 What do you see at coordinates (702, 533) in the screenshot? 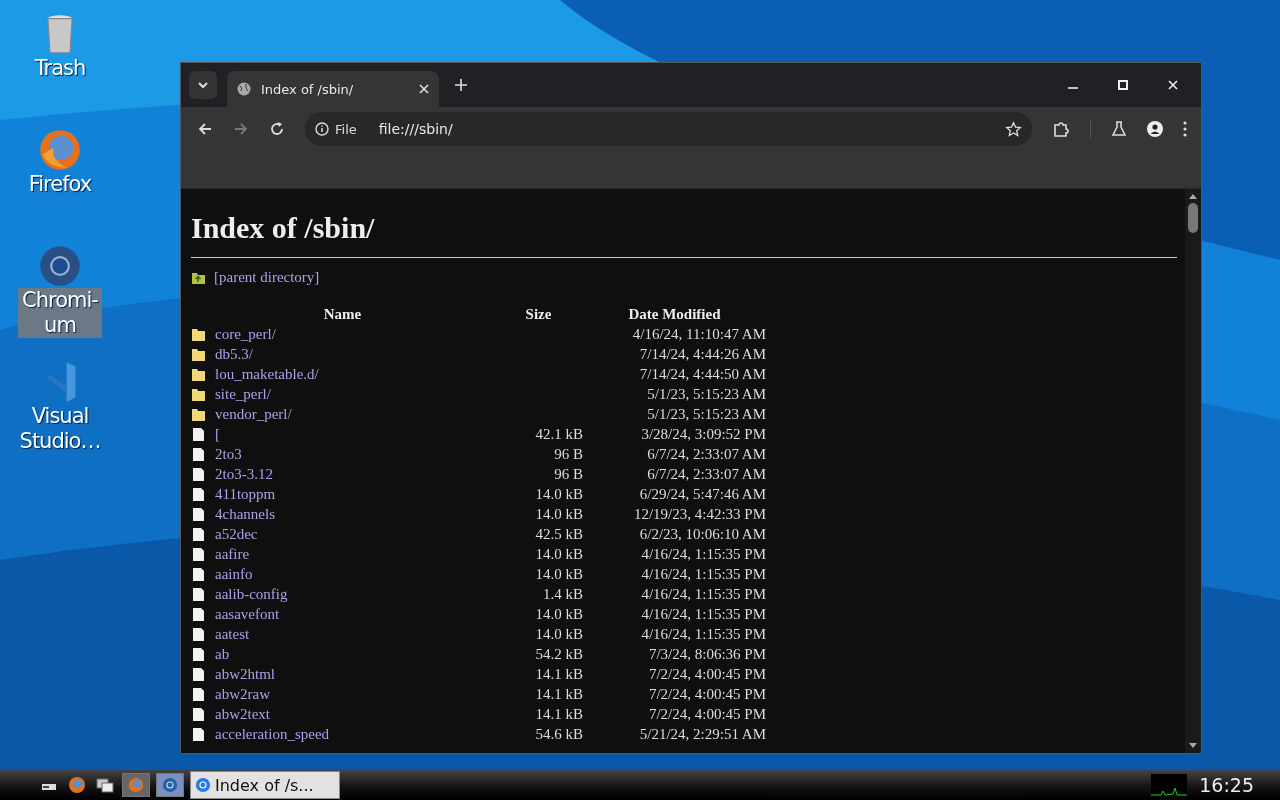
I see `modified-date: 6/2/23, 10:06:10 AM` at bounding box center [702, 533].